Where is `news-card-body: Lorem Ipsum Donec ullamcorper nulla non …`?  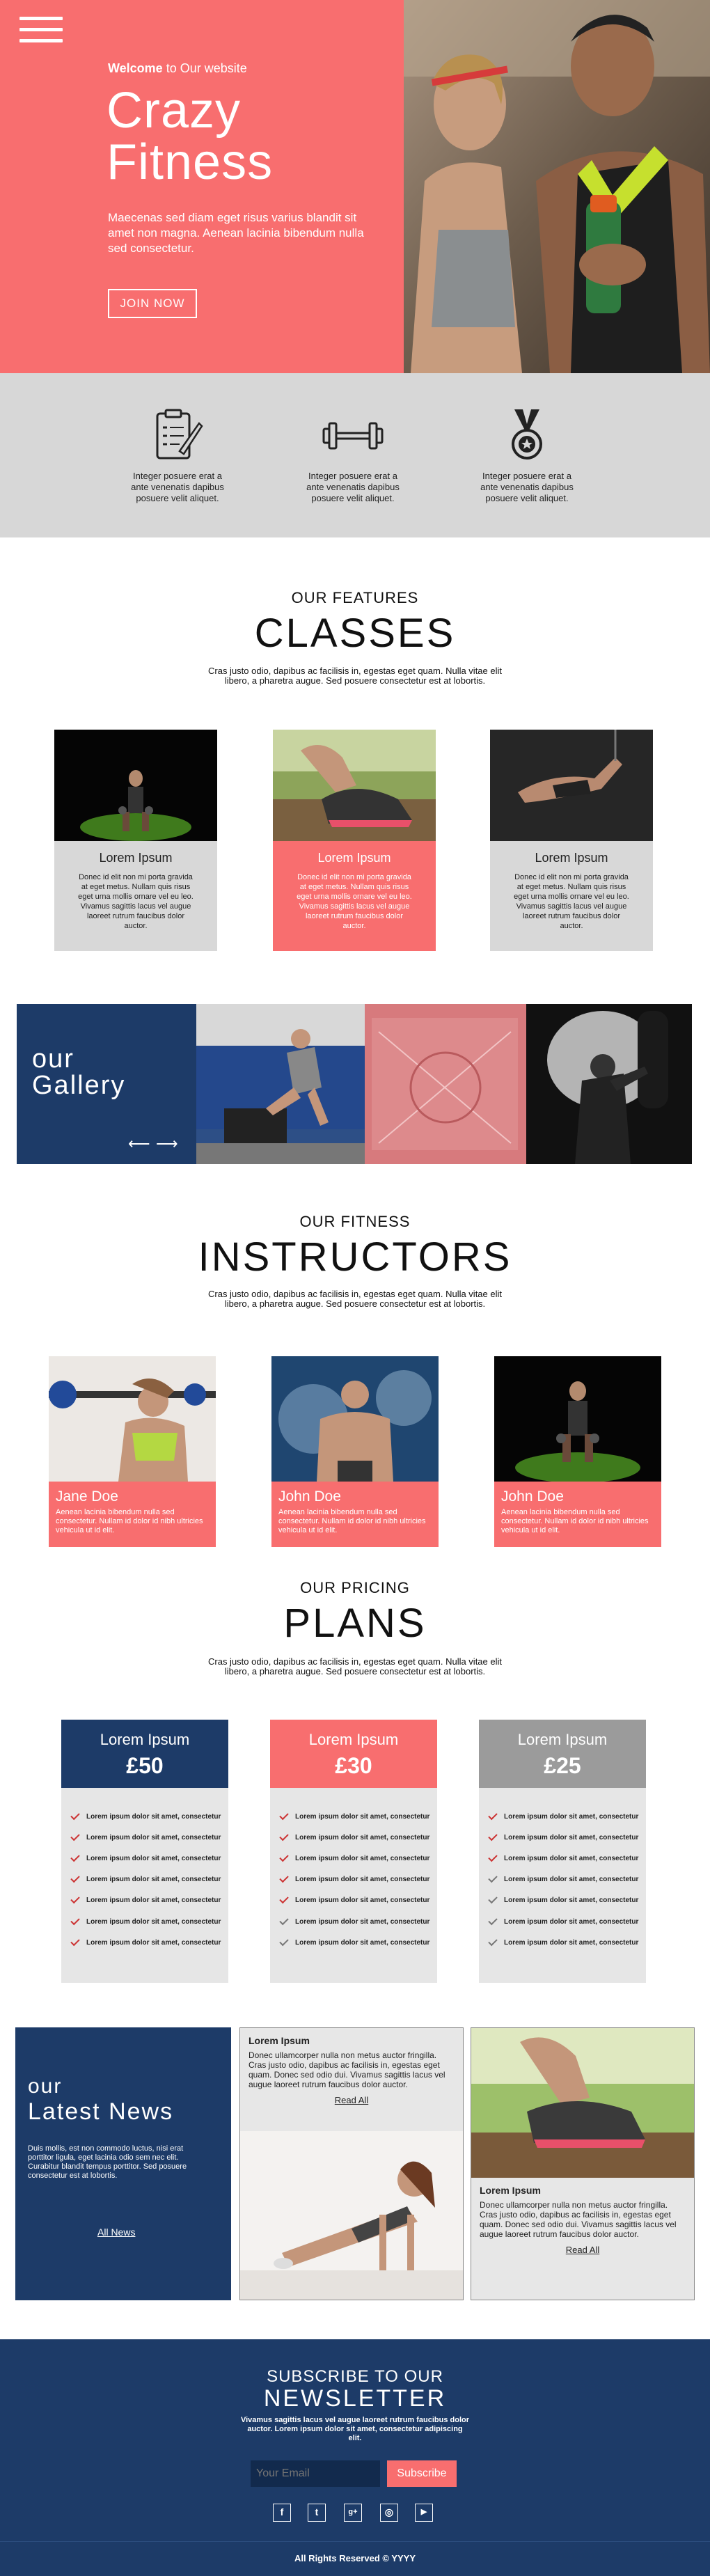 news-card-body: Lorem Ipsum Donec ullamcorper nulla non … is located at coordinates (351, 2079).